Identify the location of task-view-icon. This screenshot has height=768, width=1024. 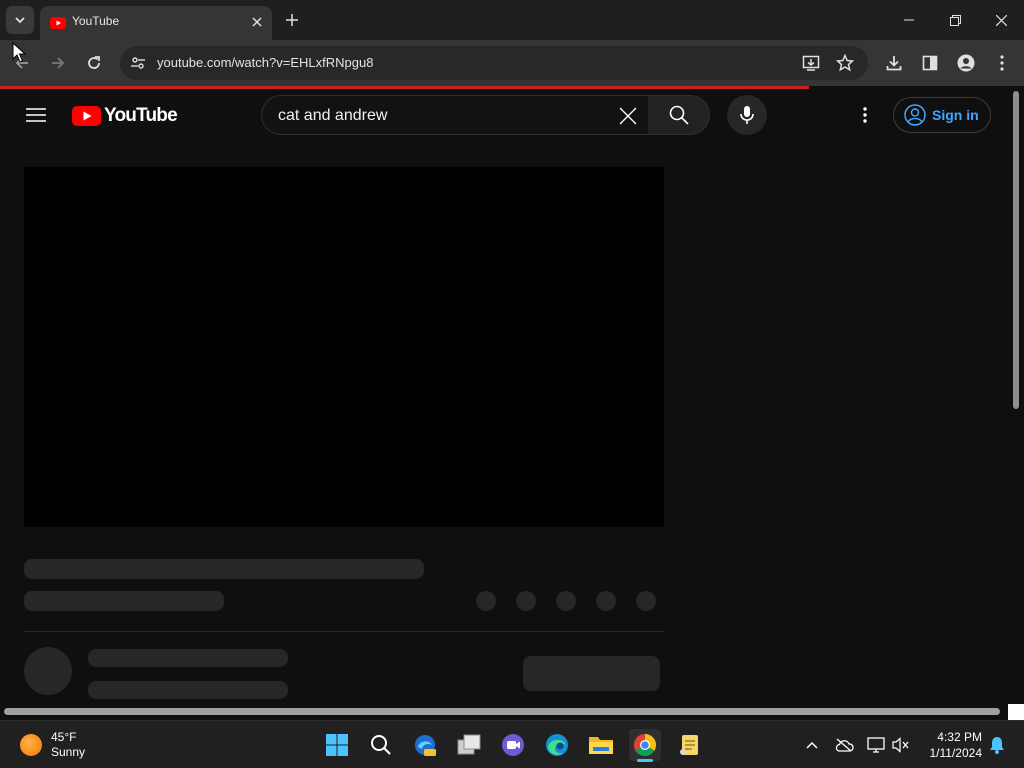
(469, 744).